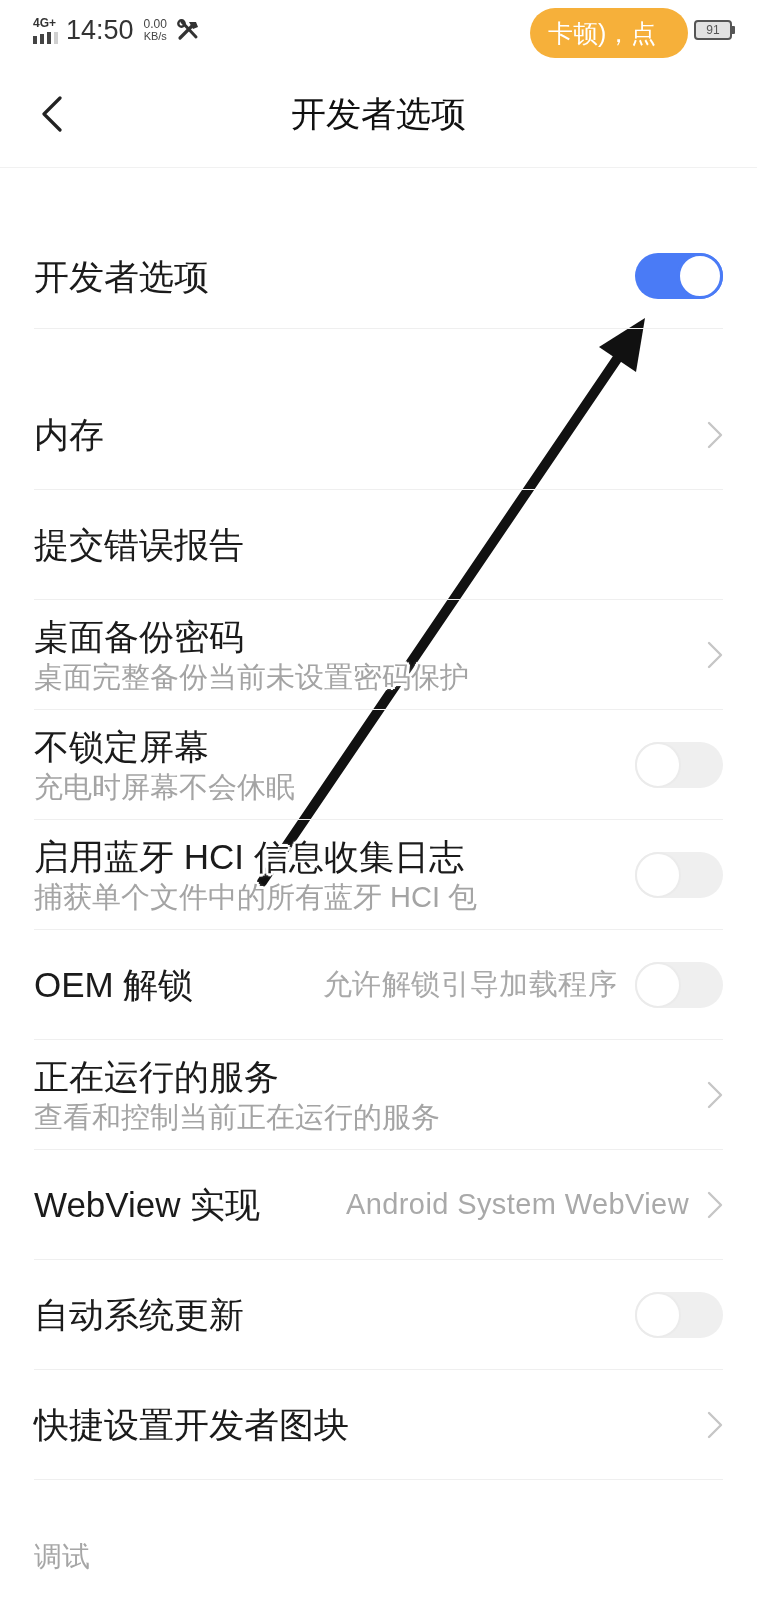 The height and width of the screenshot is (1600, 757). I want to click on page-title: 开发者选项, so click(378, 113).